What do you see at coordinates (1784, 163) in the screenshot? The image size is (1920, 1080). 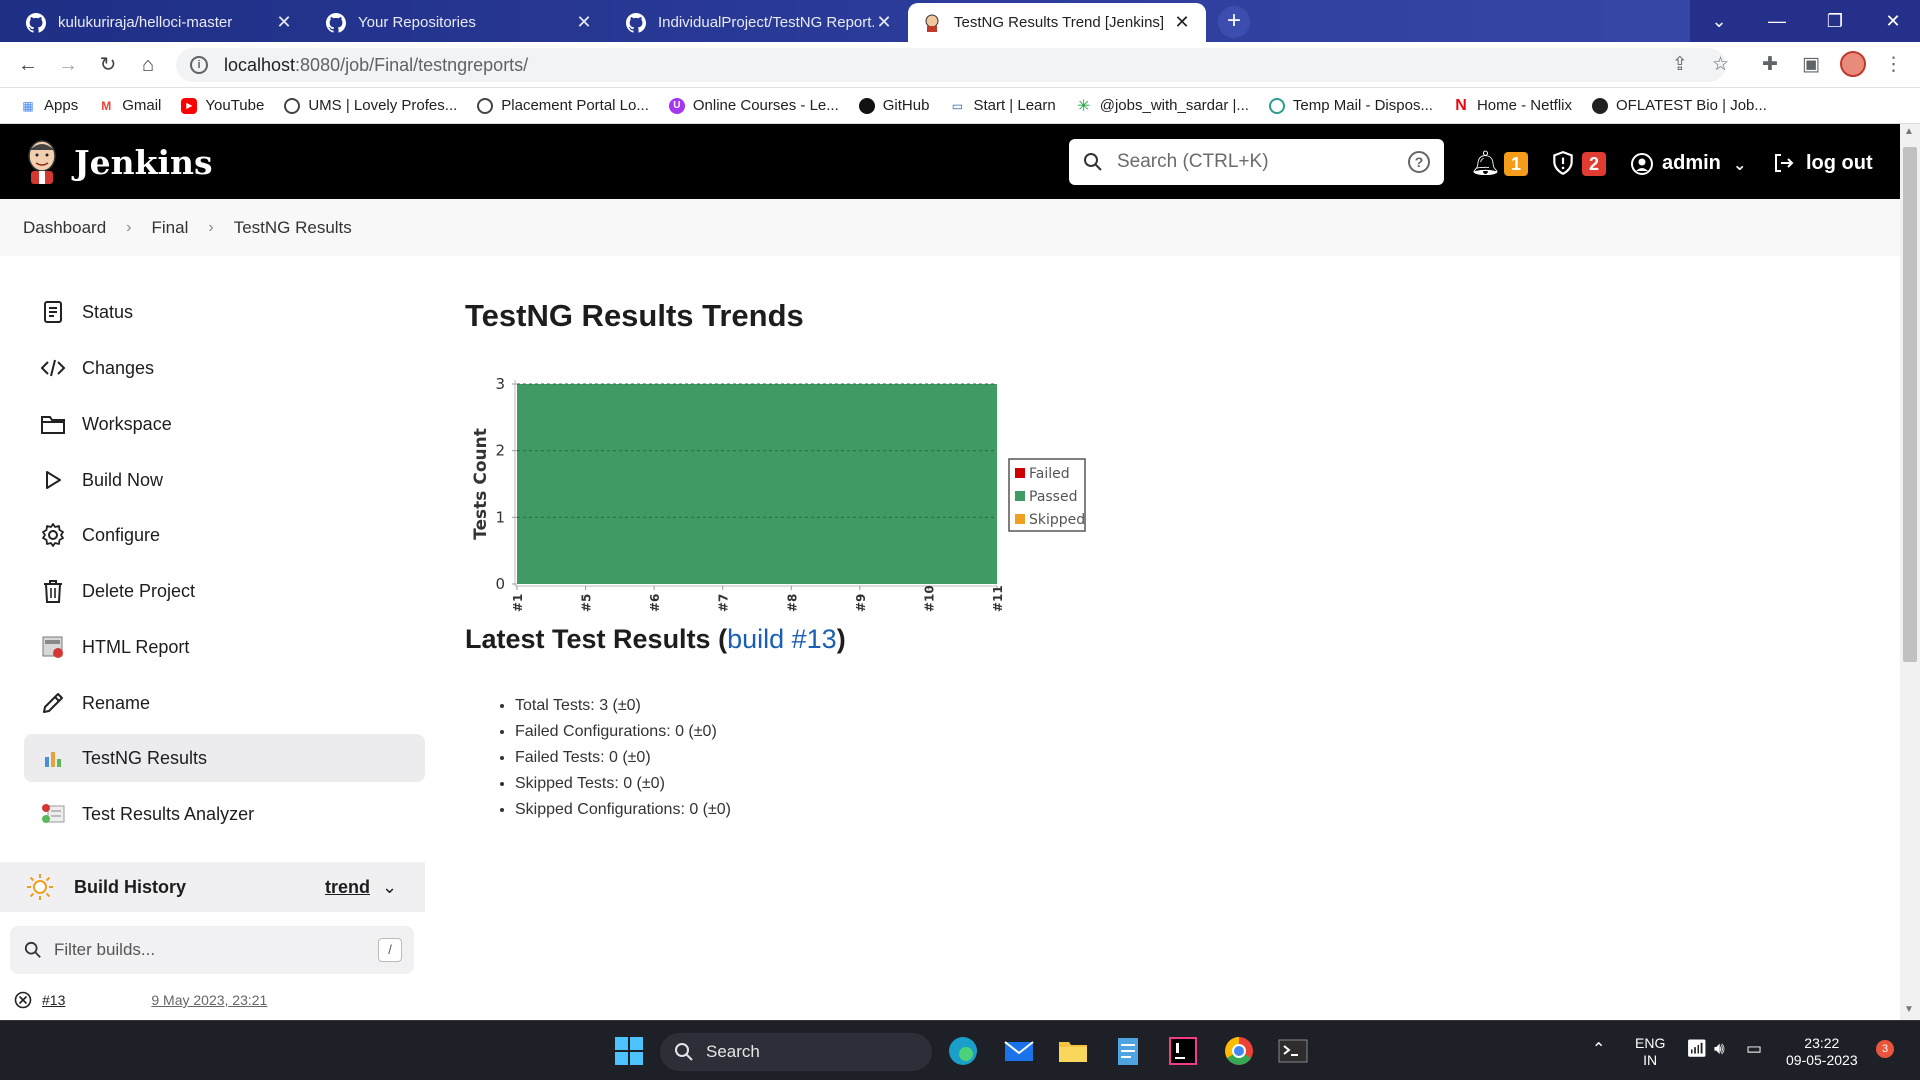 I see `logout-icon` at bounding box center [1784, 163].